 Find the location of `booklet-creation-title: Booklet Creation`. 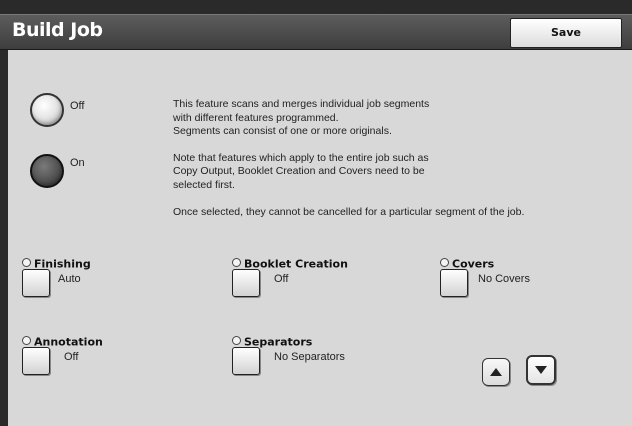

booklet-creation-title: Booklet Creation is located at coordinates (296, 264).